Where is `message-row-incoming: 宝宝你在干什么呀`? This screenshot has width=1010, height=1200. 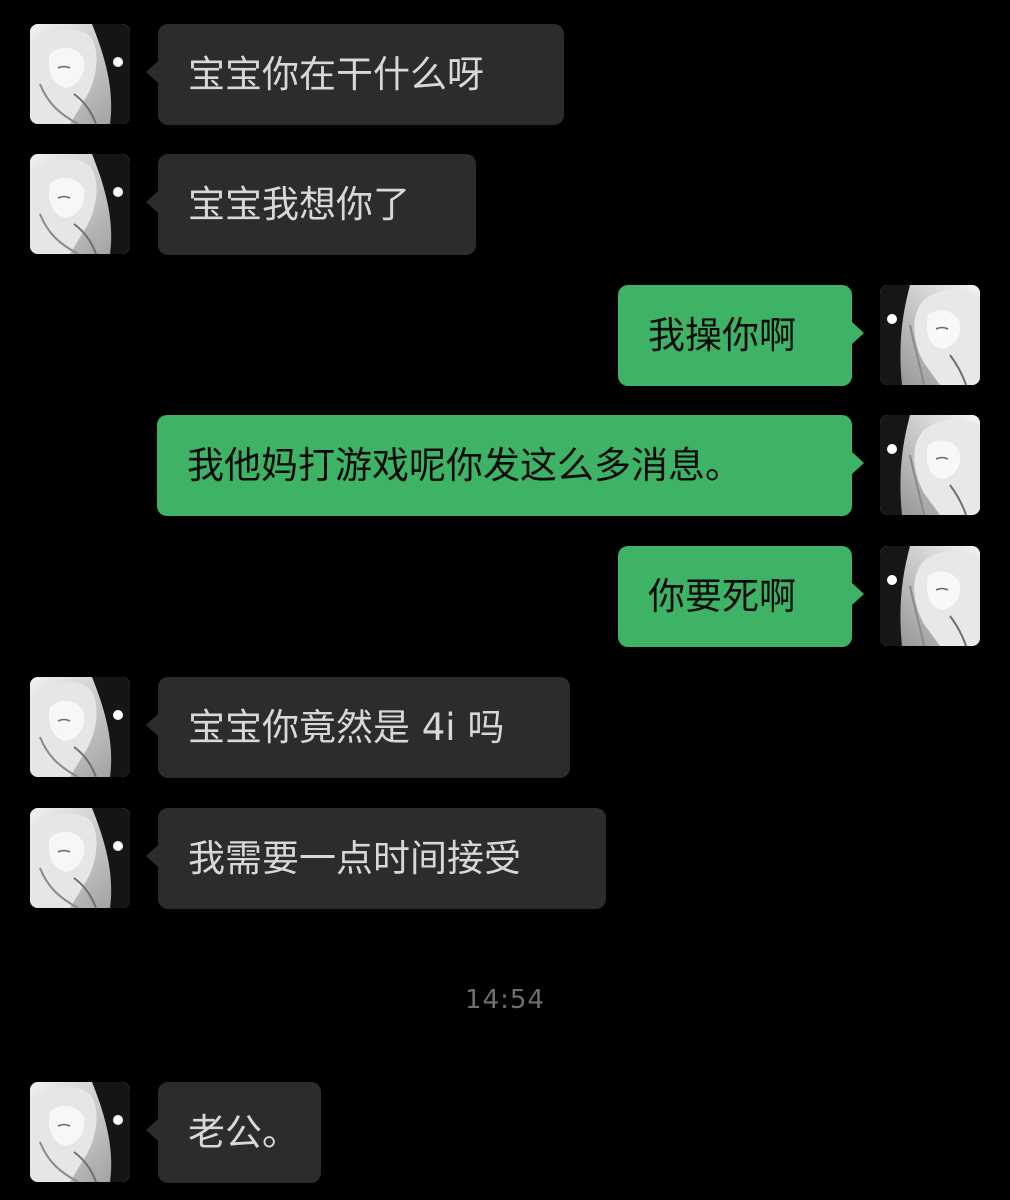 message-row-incoming: 宝宝你在干什么呀 is located at coordinates (300, 74).